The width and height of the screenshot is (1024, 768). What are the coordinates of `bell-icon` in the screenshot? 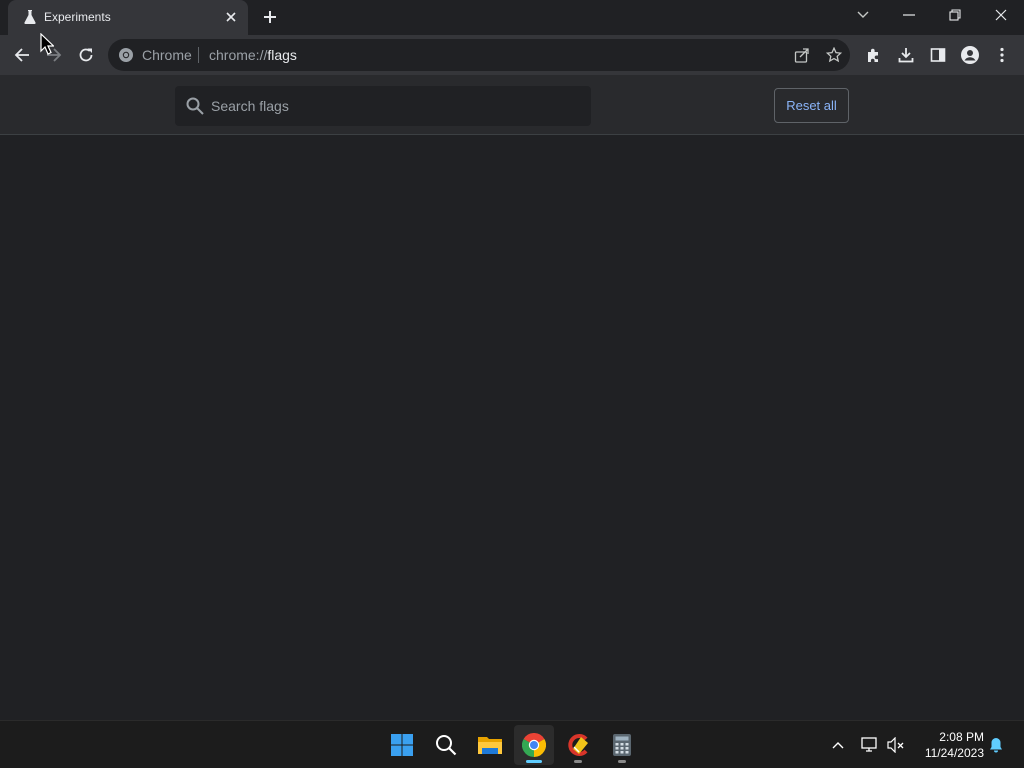 It's located at (996, 745).